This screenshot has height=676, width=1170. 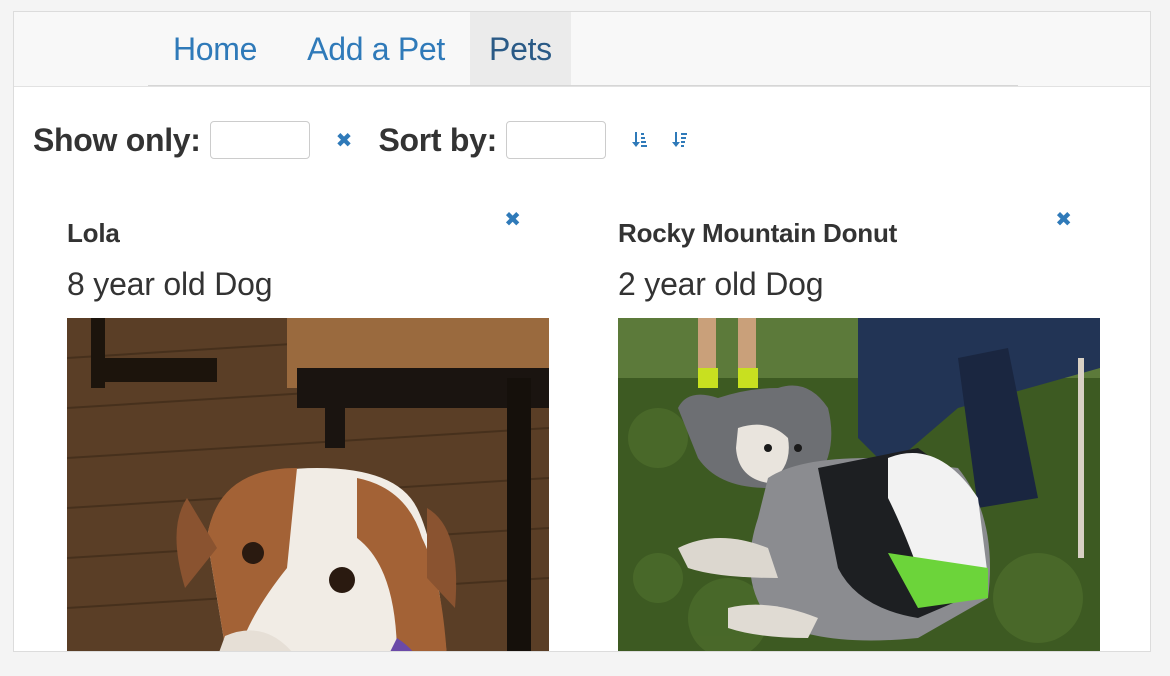 What do you see at coordinates (93, 233) in the screenshot?
I see `pet-name: Lola` at bounding box center [93, 233].